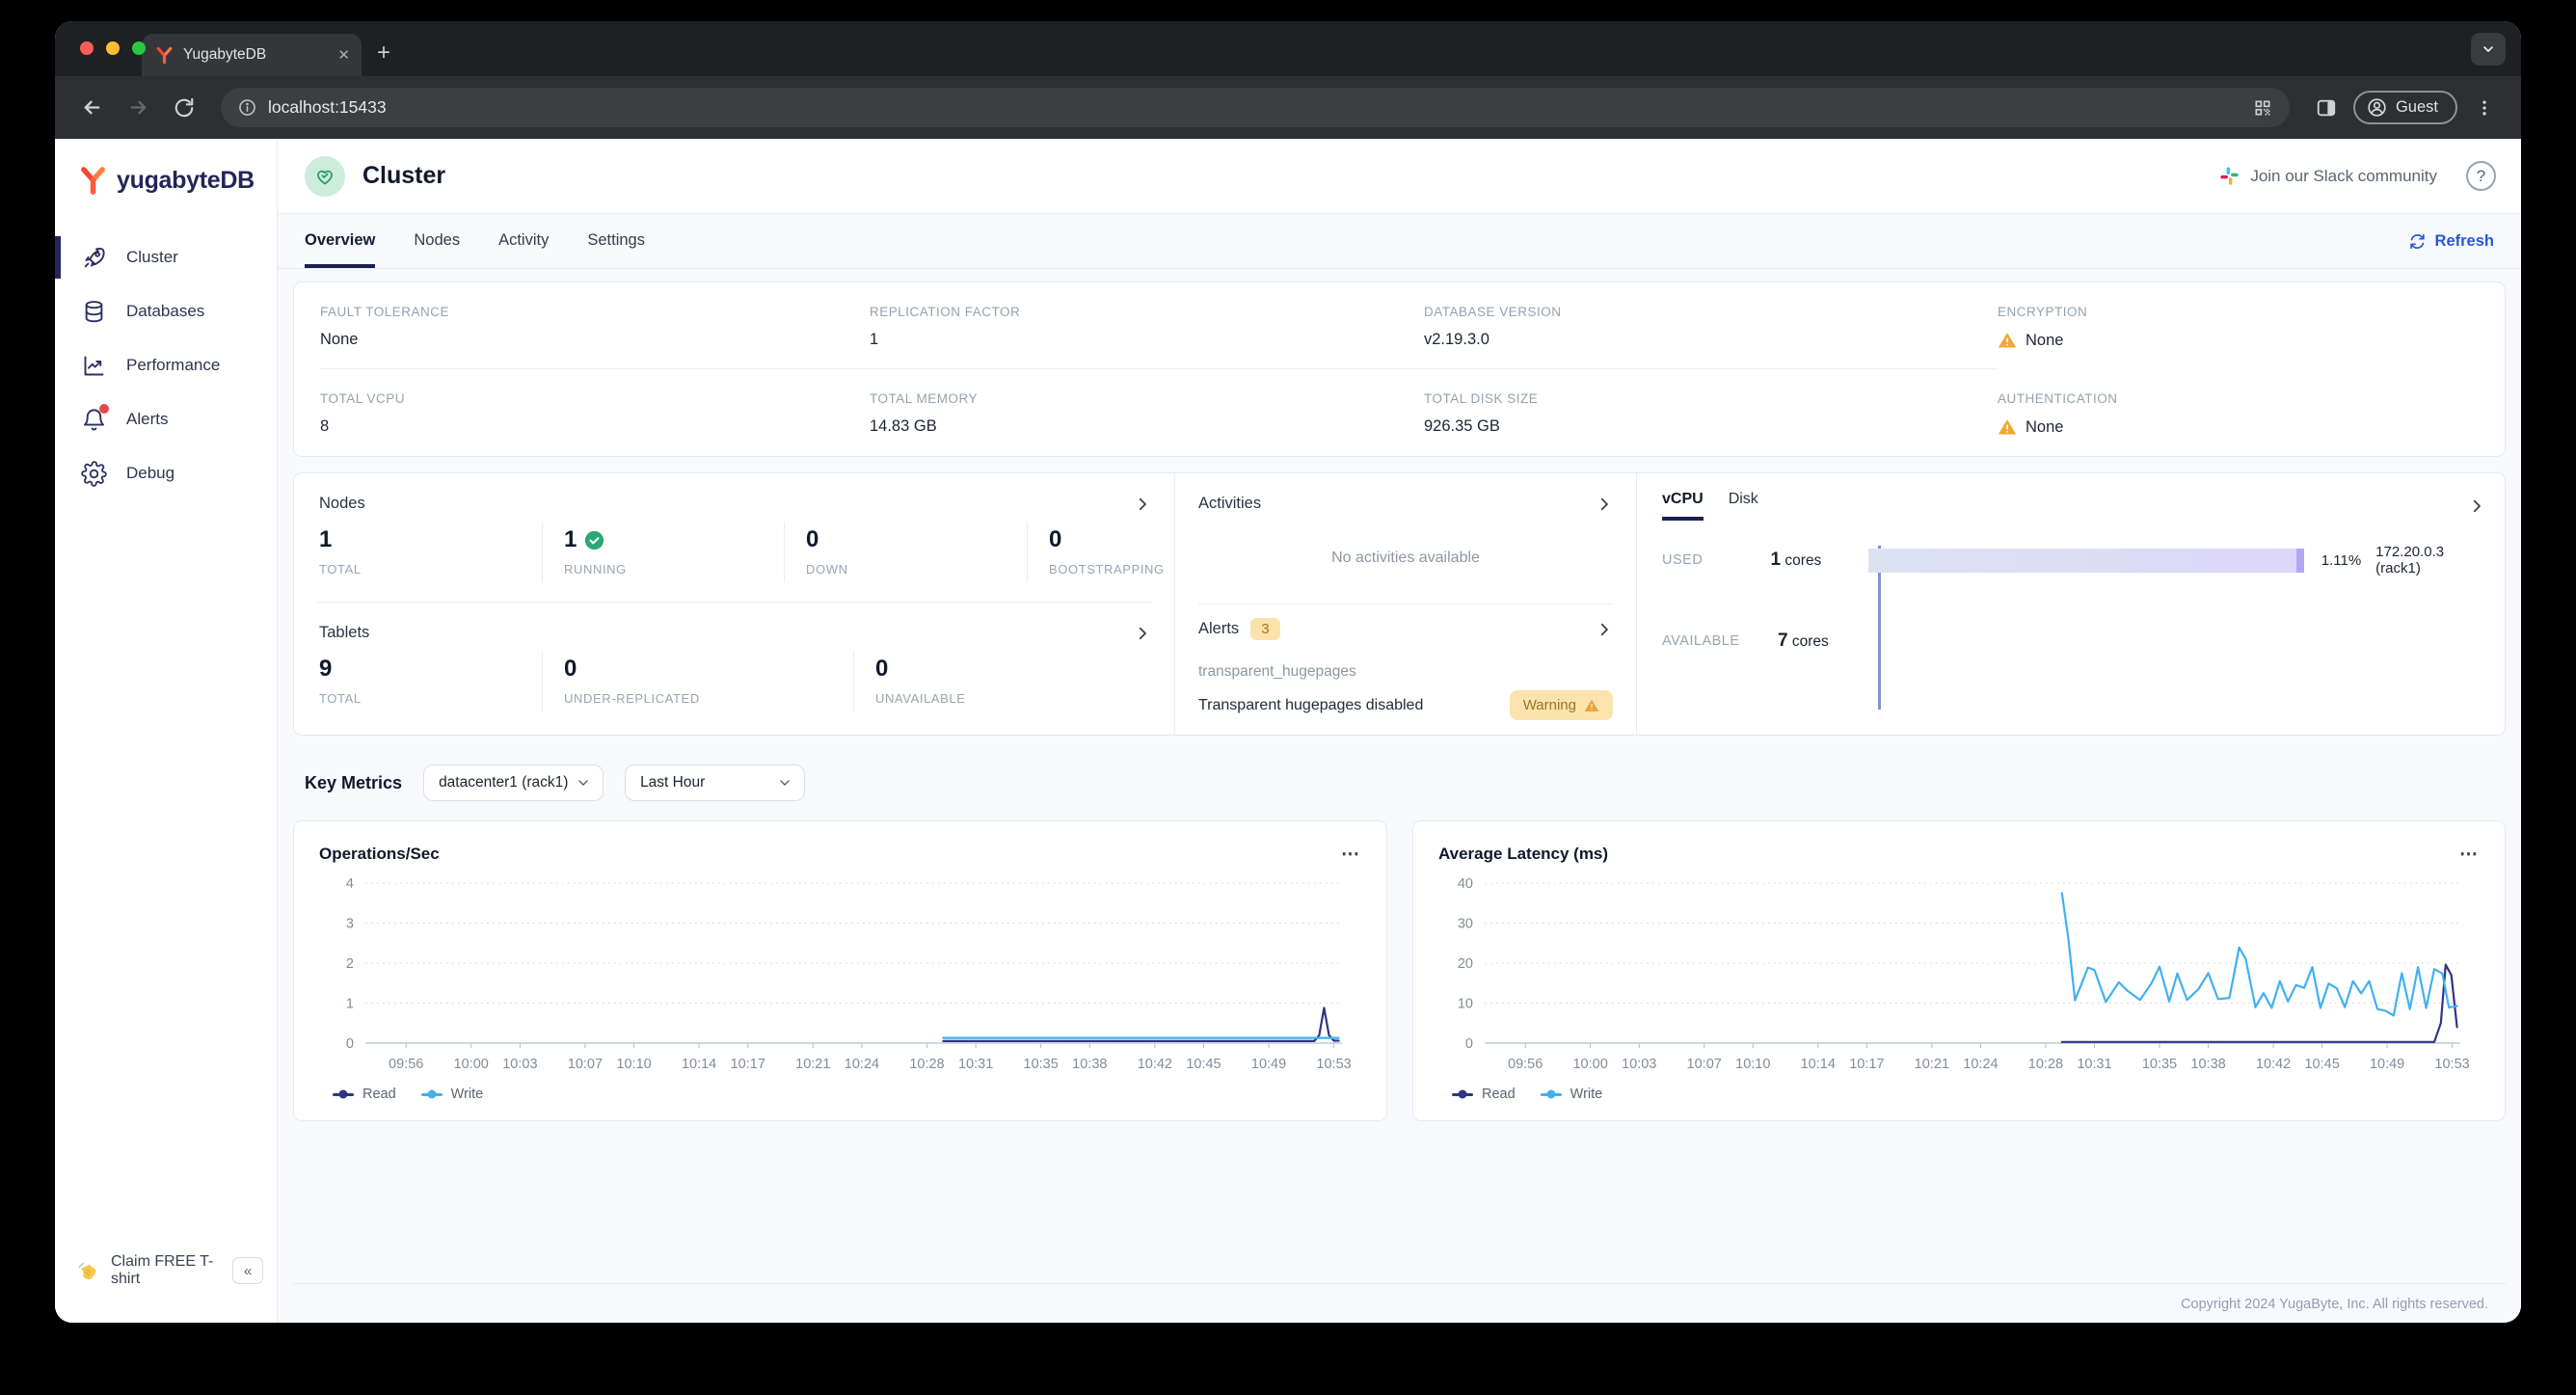  What do you see at coordinates (139, 48) in the screenshot?
I see `maximize-window-button` at bounding box center [139, 48].